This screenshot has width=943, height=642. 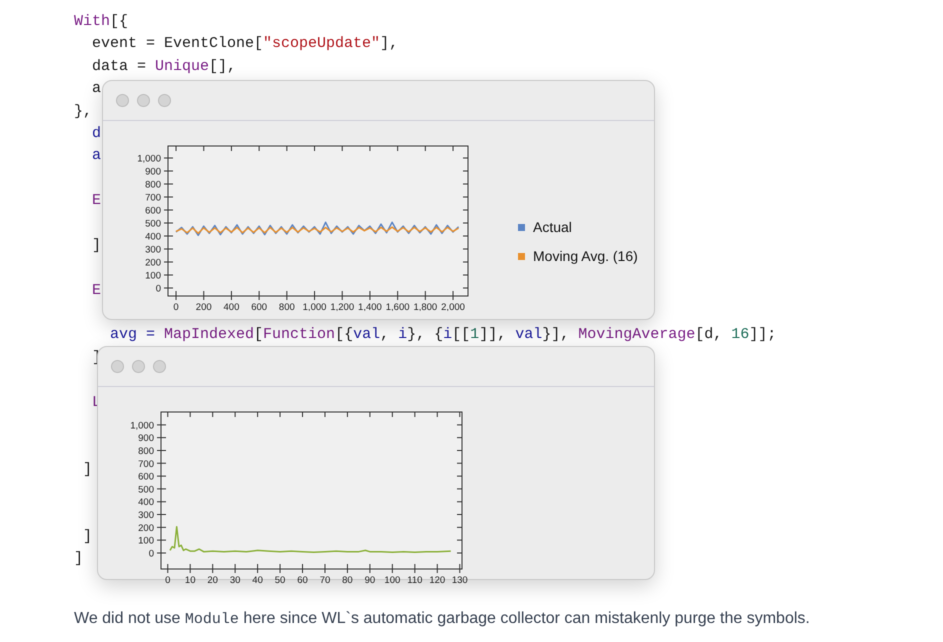 I want to click on code-line: d, so click(x=96, y=133).